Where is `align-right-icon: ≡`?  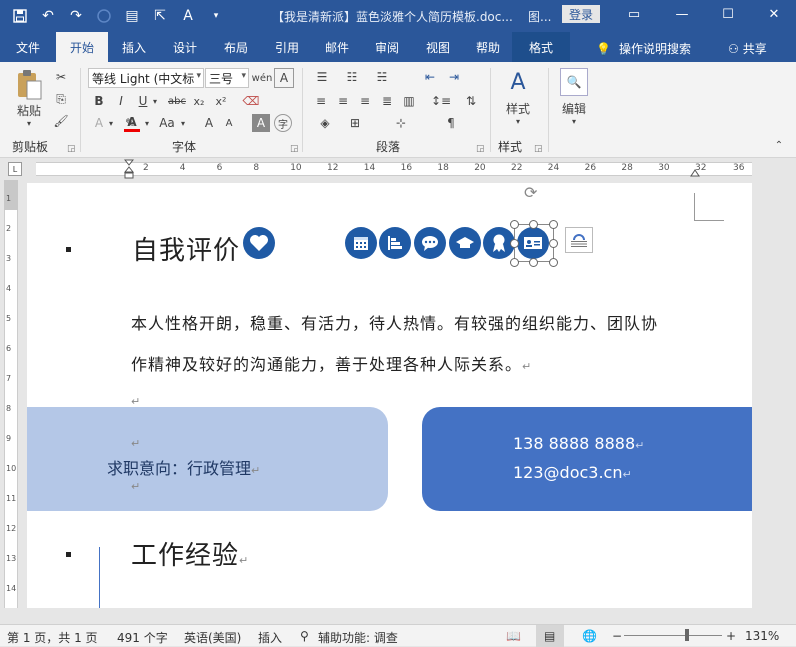
align-right-icon: ≡ is located at coordinates (365, 101).